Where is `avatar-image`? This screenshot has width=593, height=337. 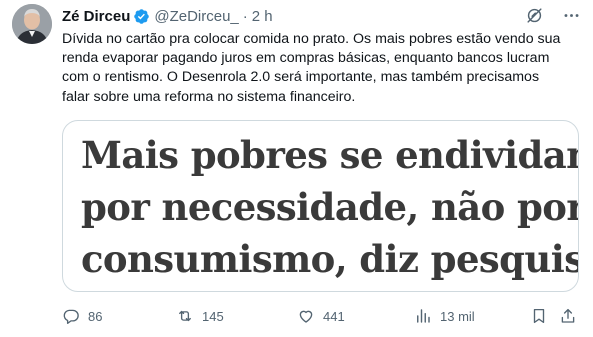
avatar-image is located at coordinates (32, 24).